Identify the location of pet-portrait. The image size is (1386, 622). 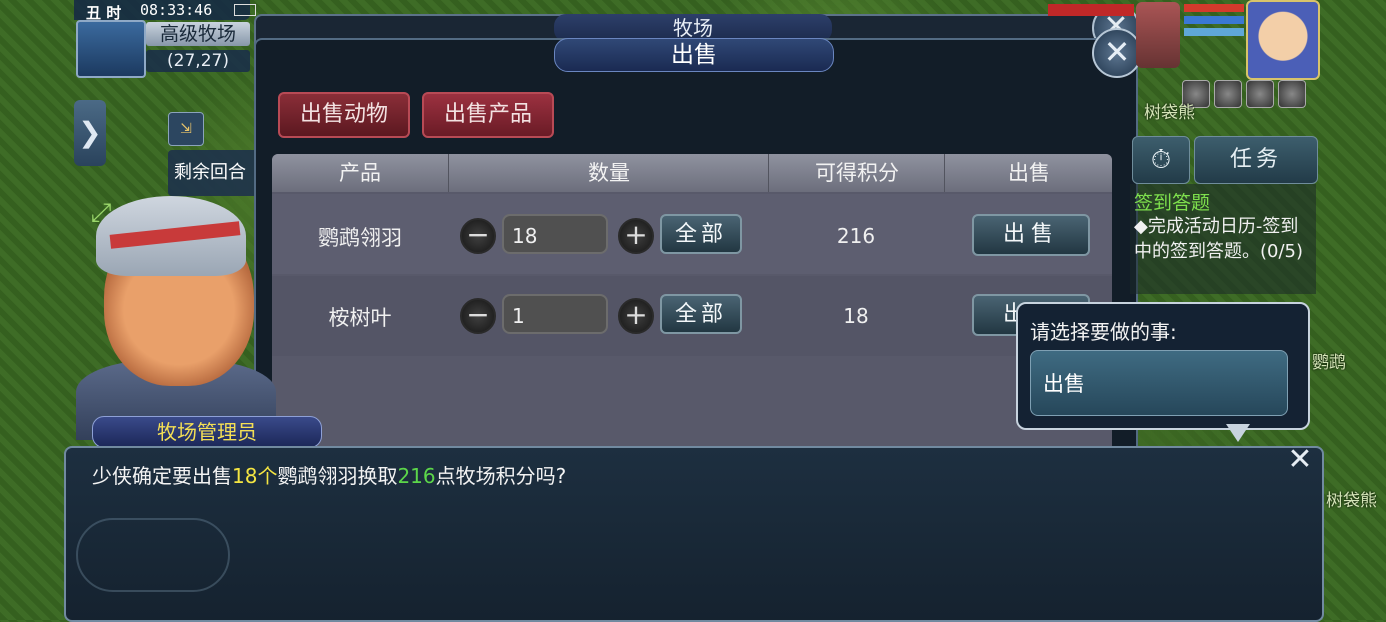
(1158, 35).